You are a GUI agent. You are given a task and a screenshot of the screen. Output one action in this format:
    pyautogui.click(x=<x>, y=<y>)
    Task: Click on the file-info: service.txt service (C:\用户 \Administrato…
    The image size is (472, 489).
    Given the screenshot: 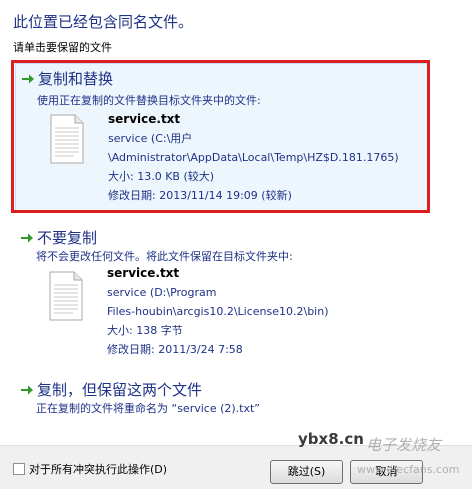 What is the action you would take?
    pyautogui.click(x=253, y=157)
    